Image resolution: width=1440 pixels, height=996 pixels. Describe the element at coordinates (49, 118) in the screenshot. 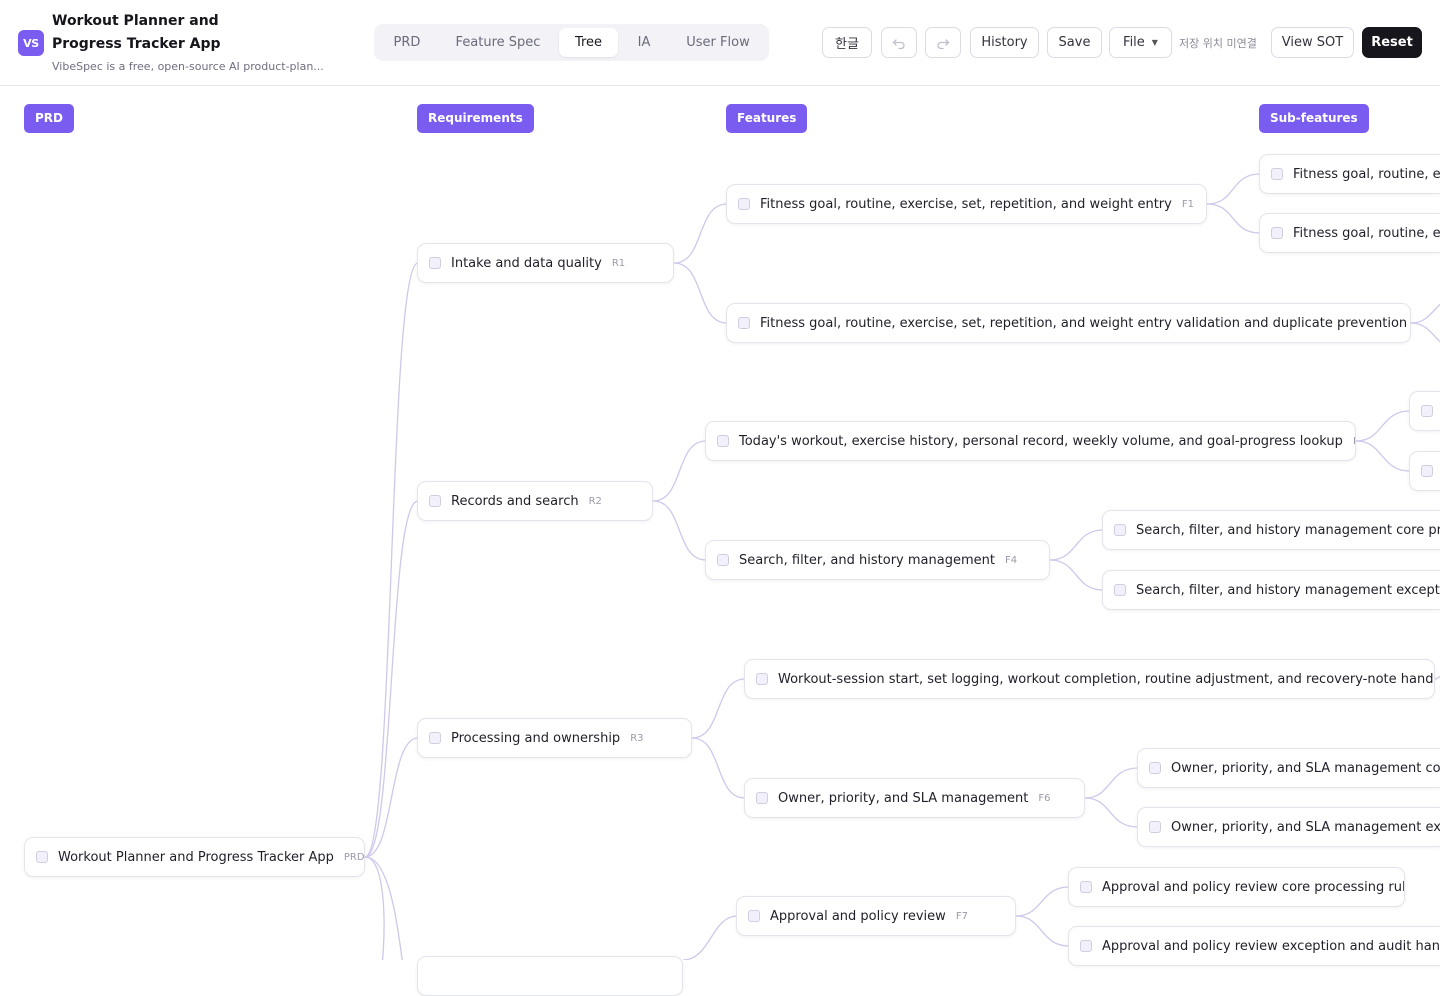

I see `column-header-prd: PRD` at that location.